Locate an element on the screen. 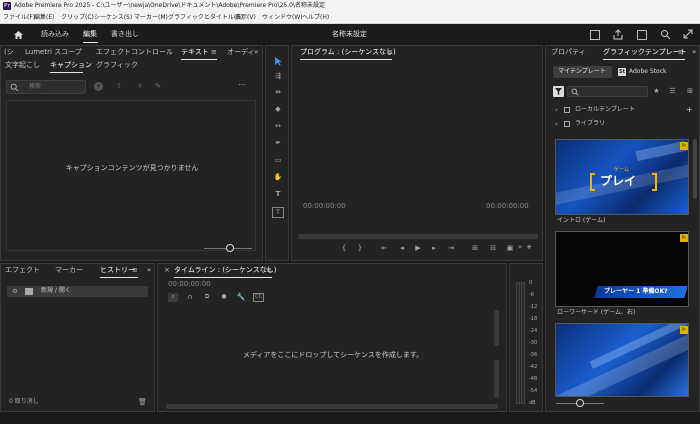 The height and width of the screenshot is (424, 700). add-button-icon: + is located at coordinates (529, 247).